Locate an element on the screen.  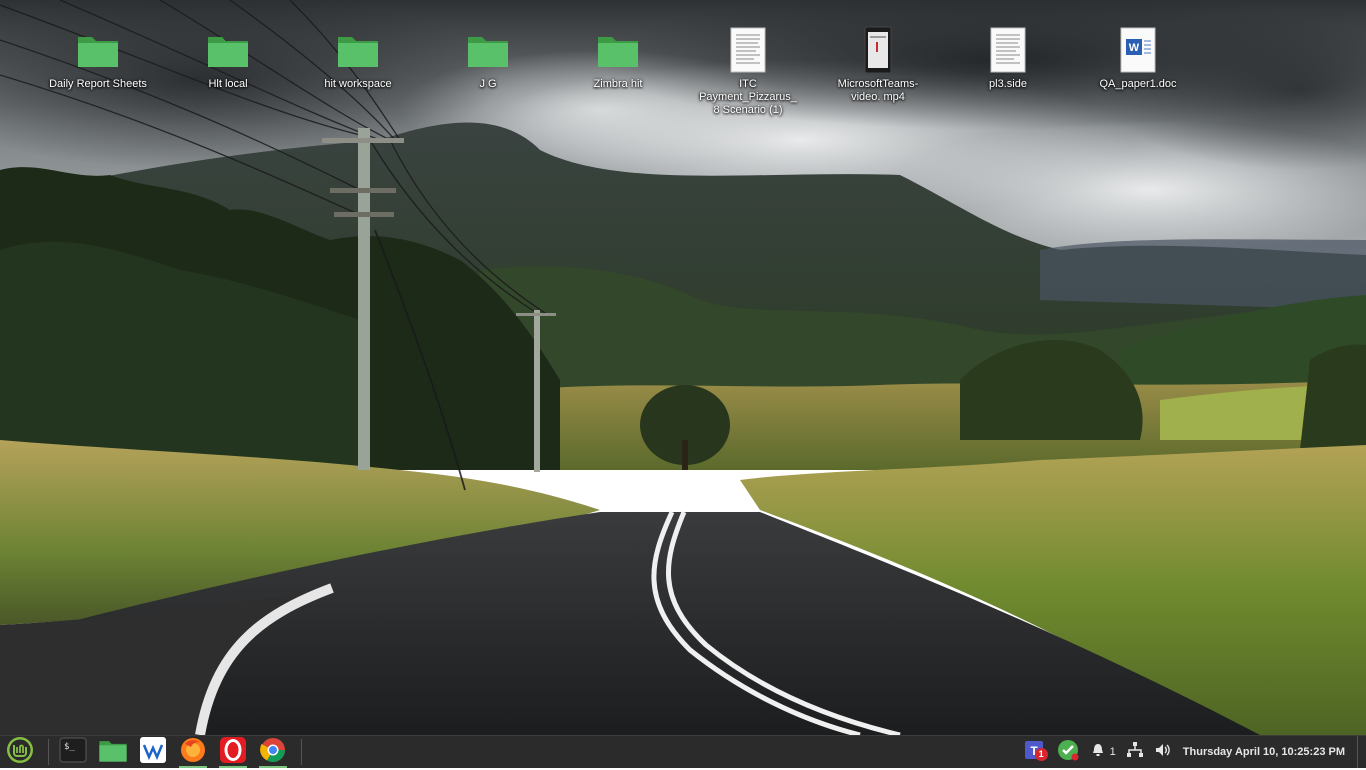
desktop-icon-label: QA_paper1.doc is located at coordinates (1138, 84).